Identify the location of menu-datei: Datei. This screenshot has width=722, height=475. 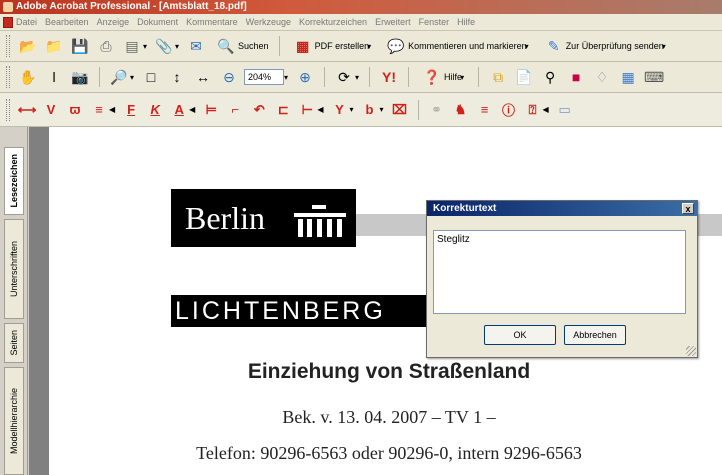
(26, 22).